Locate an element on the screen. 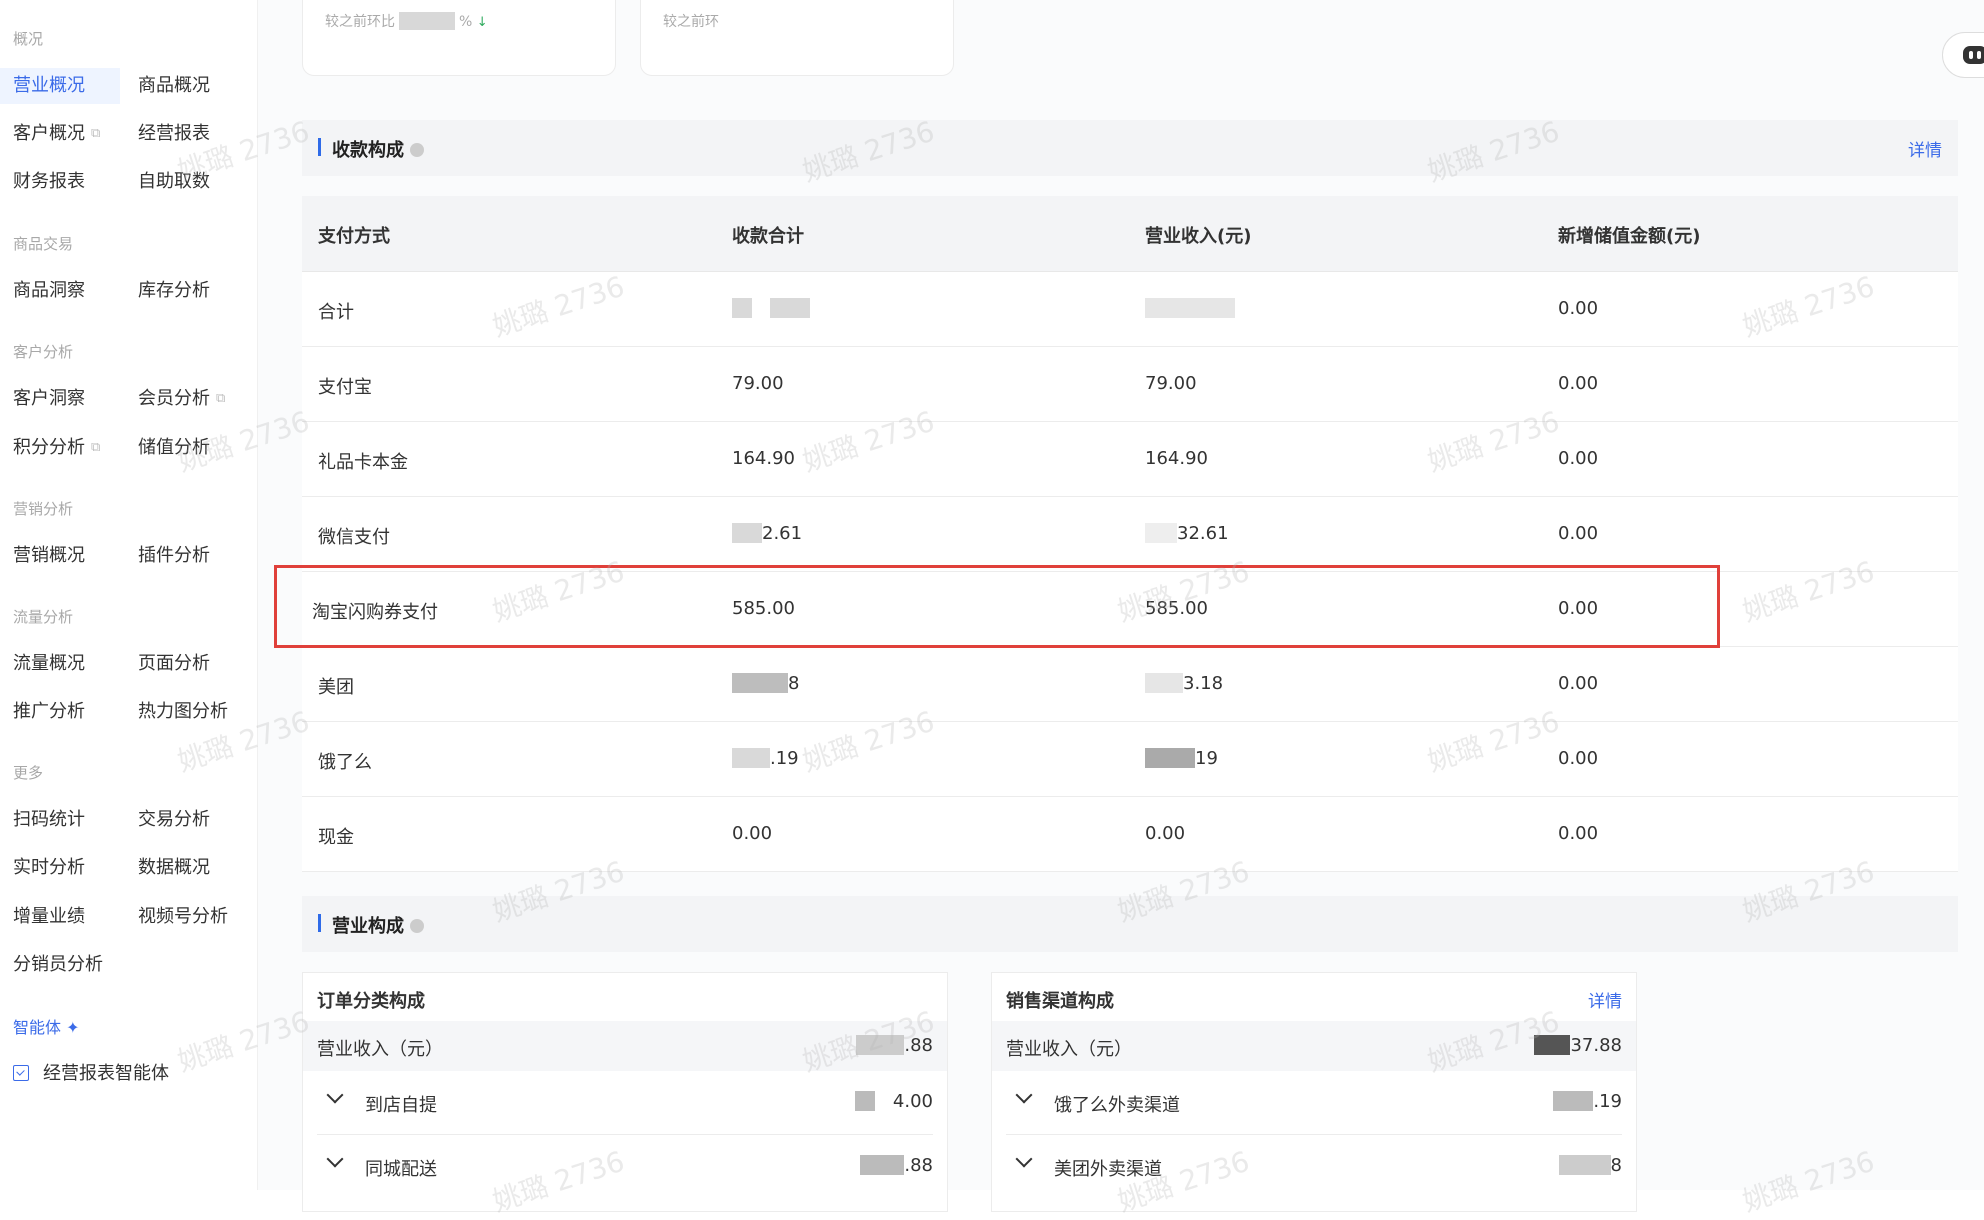 The width and height of the screenshot is (1984, 1220). sidebar-item-scan-stats: 扫码统计 is located at coordinates (49, 820).